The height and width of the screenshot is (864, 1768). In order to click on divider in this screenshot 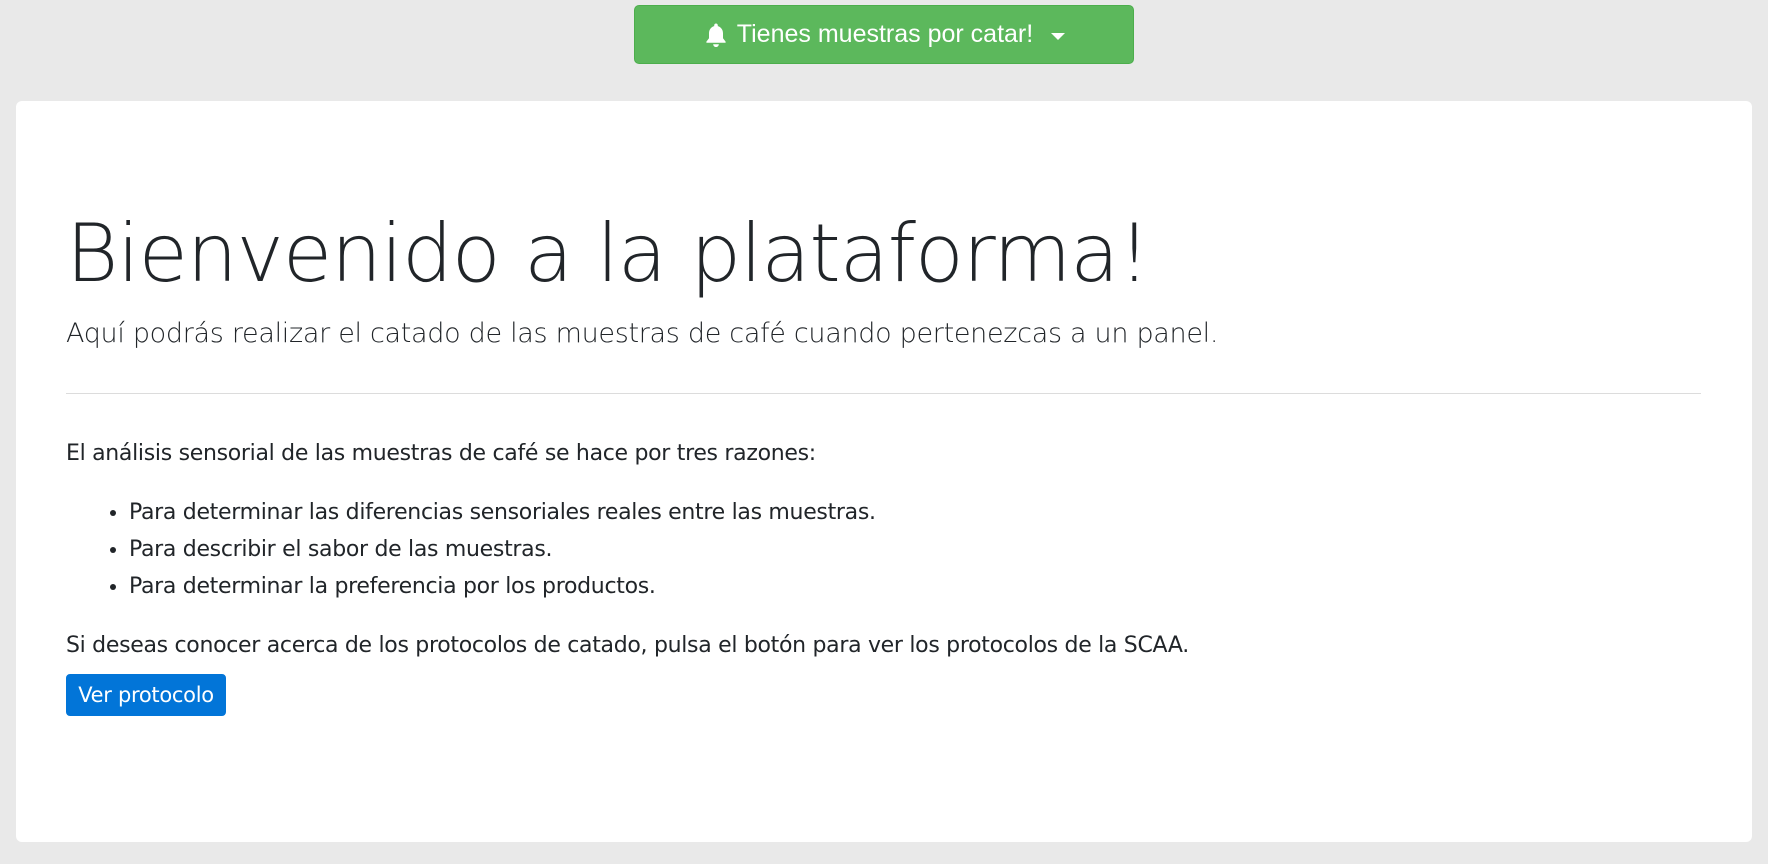, I will do `click(883, 393)`.